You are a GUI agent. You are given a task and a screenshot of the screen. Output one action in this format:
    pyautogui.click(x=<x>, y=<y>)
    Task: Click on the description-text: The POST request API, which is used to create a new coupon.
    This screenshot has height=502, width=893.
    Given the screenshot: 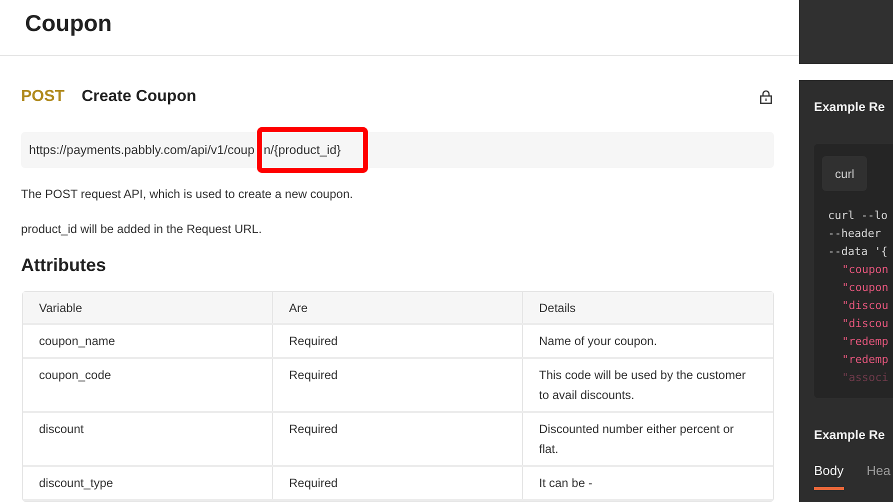 What is the action you would take?
    pyautogui.click(x=187, y=194)
    